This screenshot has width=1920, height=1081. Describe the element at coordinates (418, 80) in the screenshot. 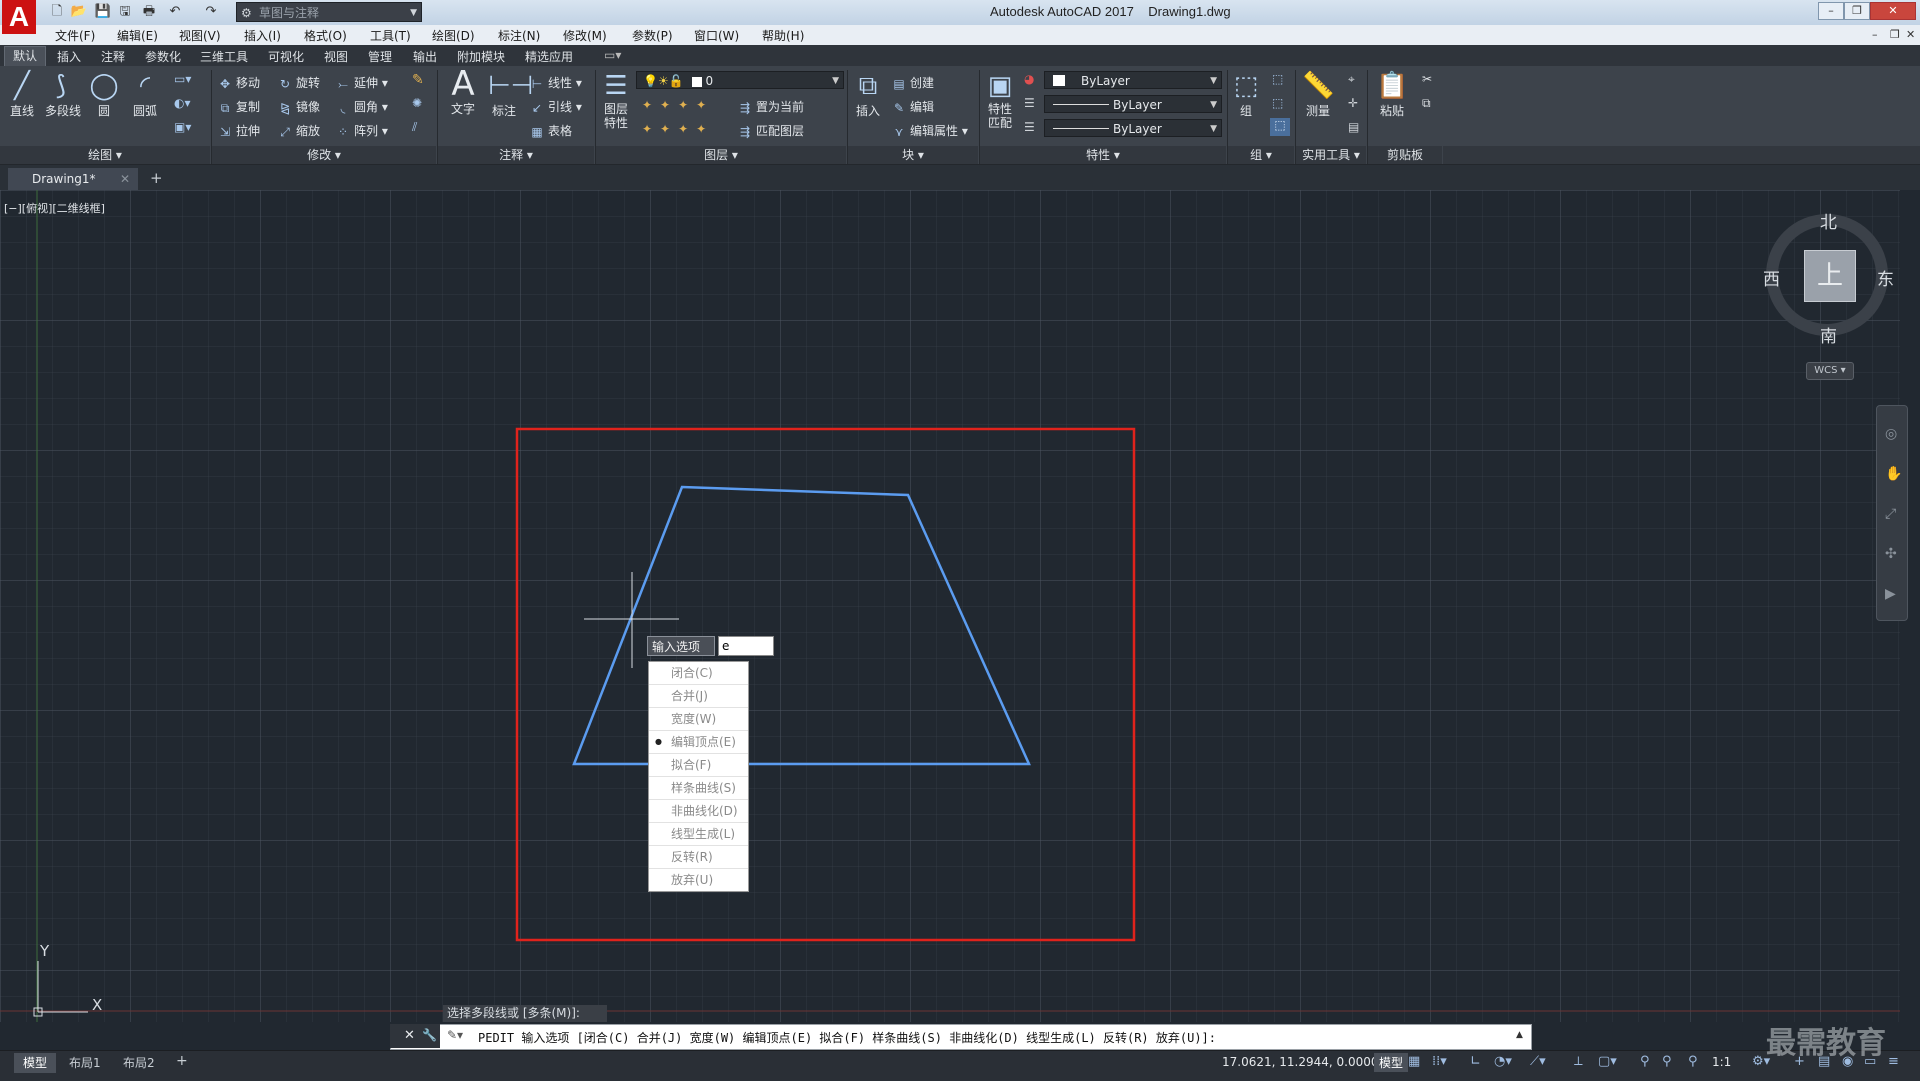

I see `erase-icon: ✎` at that location.